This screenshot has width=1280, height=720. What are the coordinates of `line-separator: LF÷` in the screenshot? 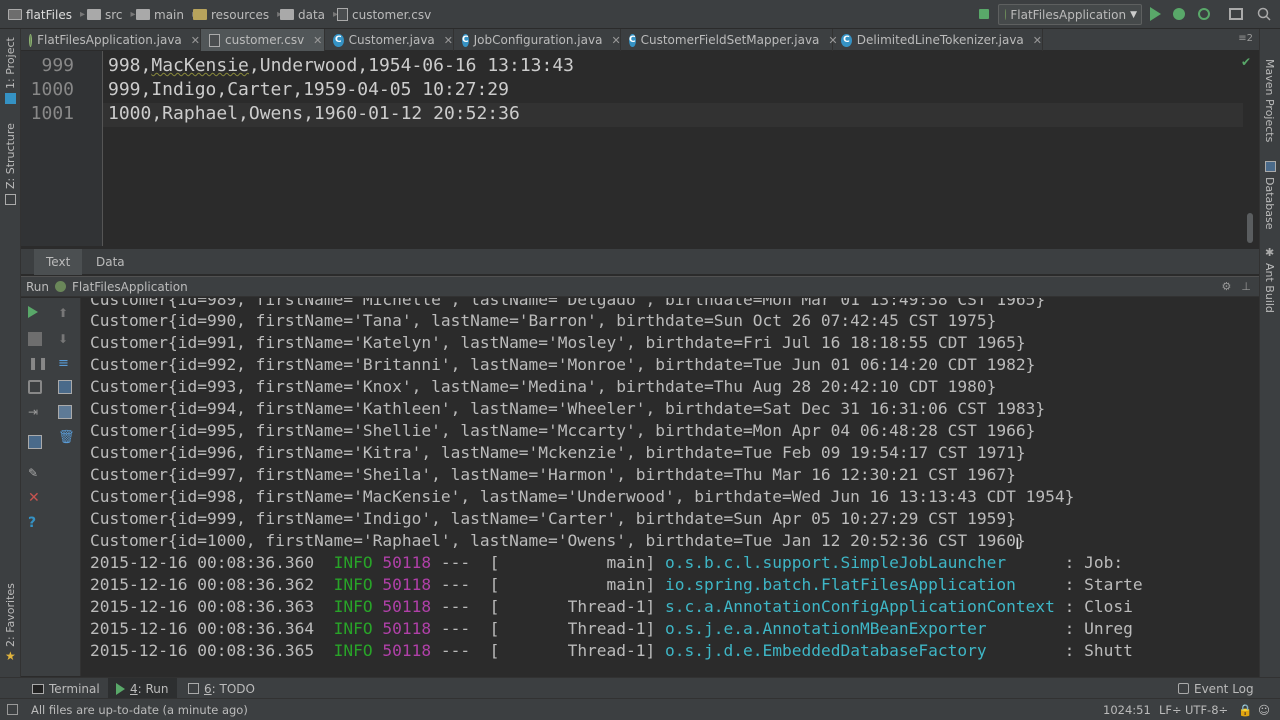 It's located at (1170, 710).